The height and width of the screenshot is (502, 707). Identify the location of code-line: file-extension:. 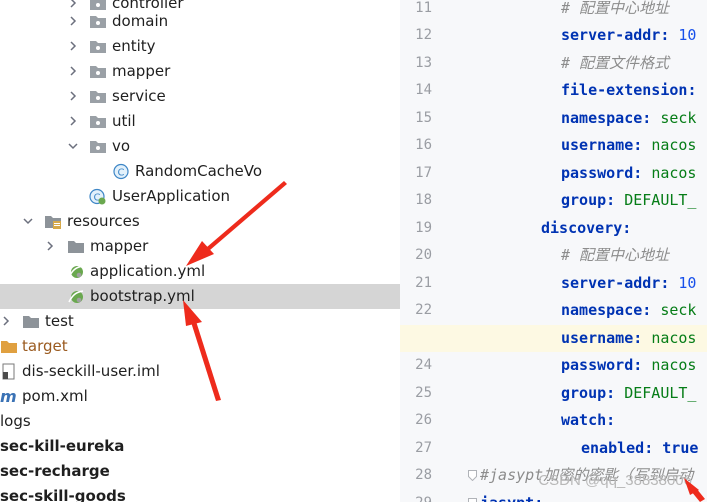
(628, 91).